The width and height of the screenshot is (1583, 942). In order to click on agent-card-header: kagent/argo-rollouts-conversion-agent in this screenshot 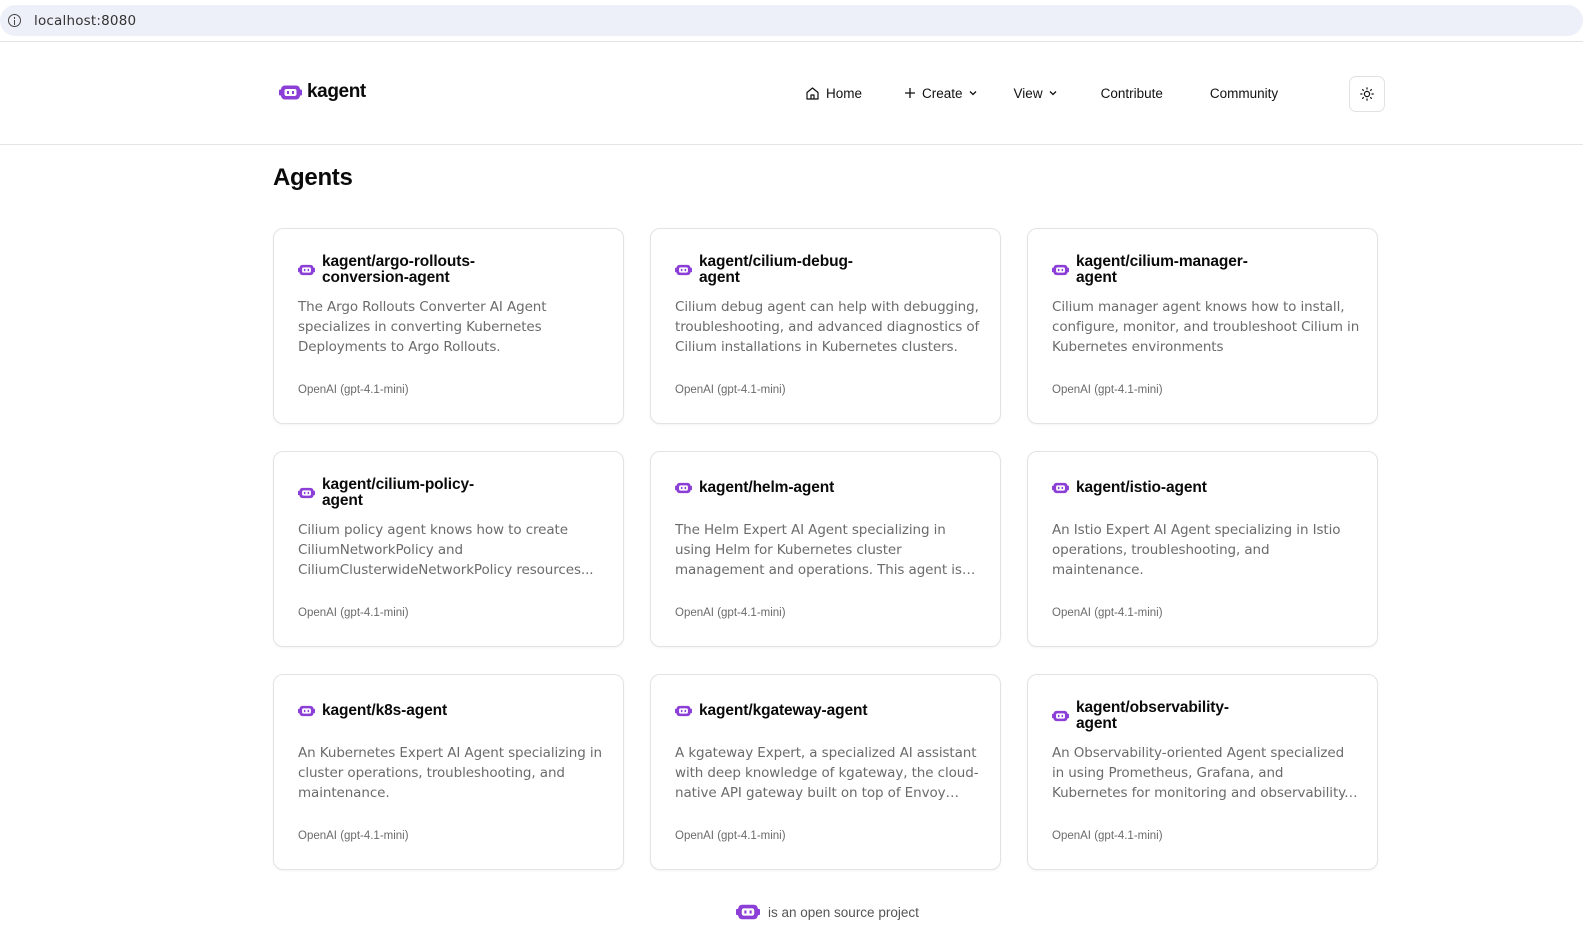, I will do `click(386, 270)`.